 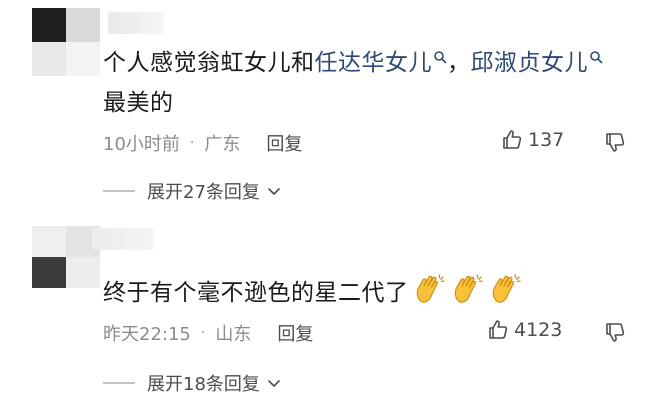 I want to click on location: 山东, so click(x=233, y=334).